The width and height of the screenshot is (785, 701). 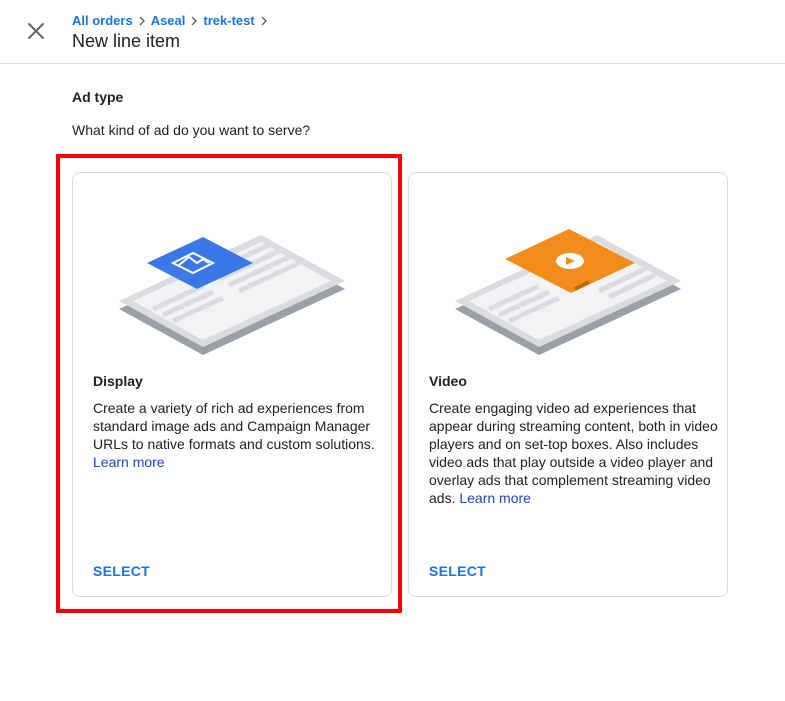 What do you see at coordinates (191, 130) in the screenshot?
I see `section-question: What kind of ad do you want to serve?` at bounding box center [191, 130].